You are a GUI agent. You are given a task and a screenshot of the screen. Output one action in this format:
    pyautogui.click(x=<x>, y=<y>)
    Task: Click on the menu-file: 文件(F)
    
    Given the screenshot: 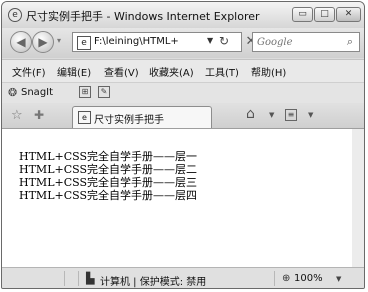 What is the action you would take?
    pyautogui.click(x=29, y=71)
    